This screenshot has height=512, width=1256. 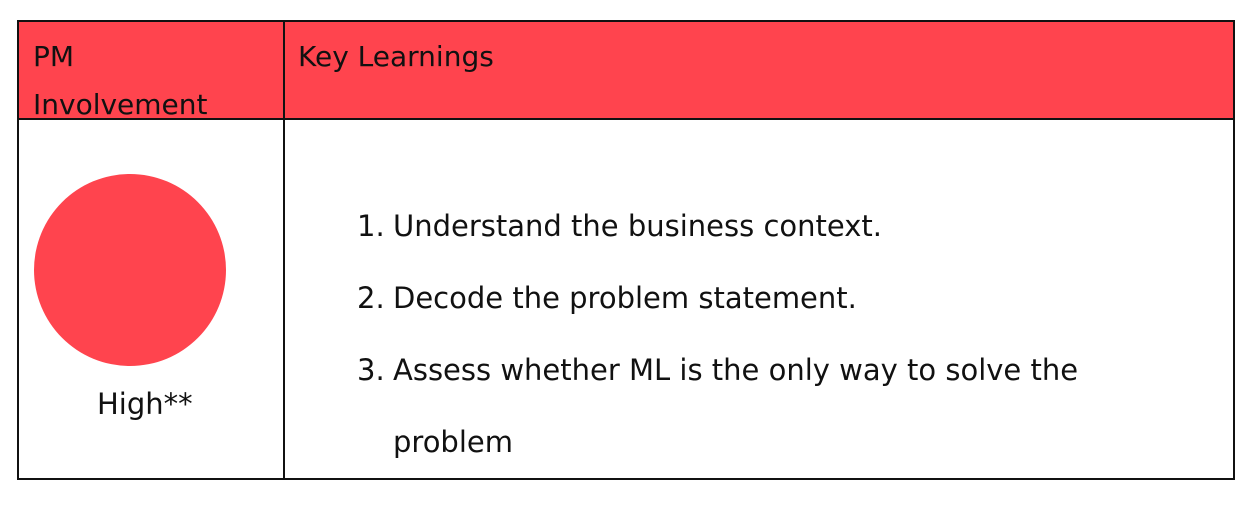 I want to click on list-item-number: 3., so click(x=371, y=370).